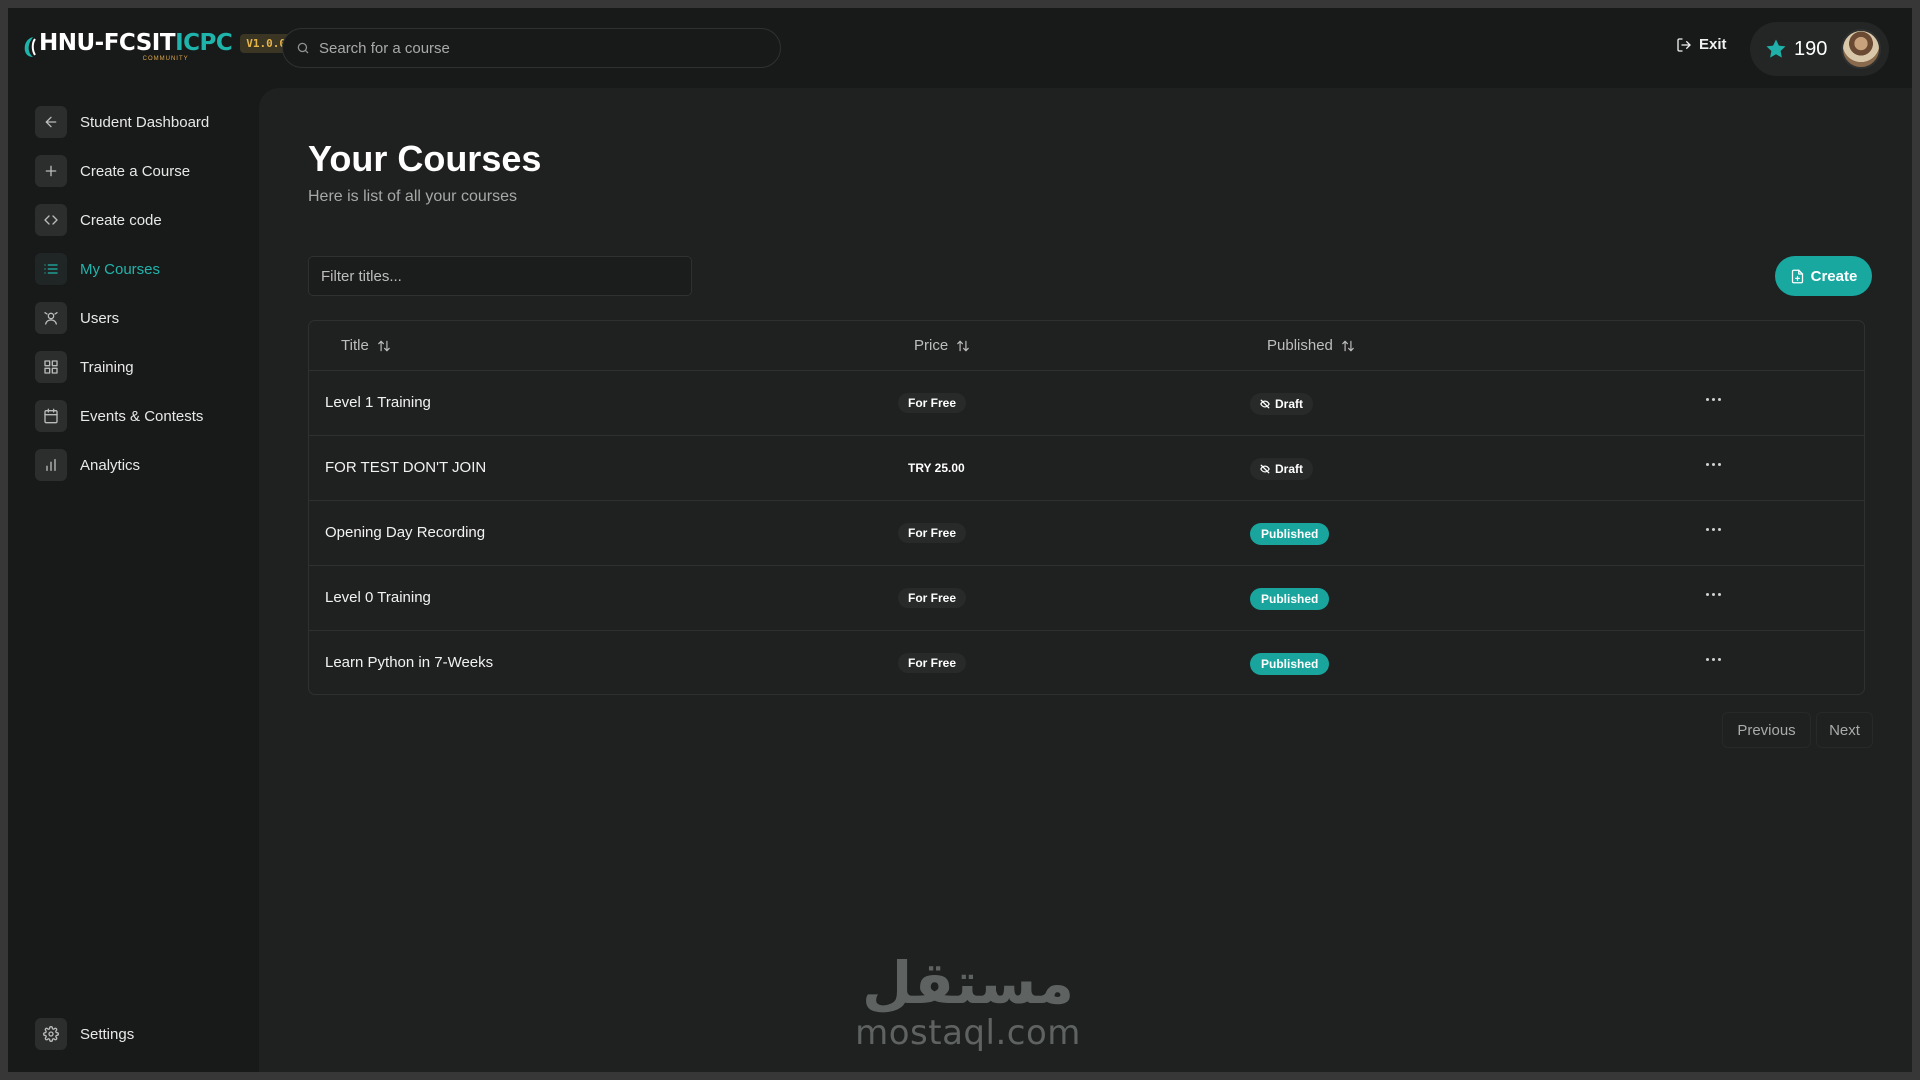 The height and width of the screenshot is (1080, 1920). Describe the element at coordinates (107, 1034) in the screenshot. I see `sidebar-item-label: Settings` at that location.